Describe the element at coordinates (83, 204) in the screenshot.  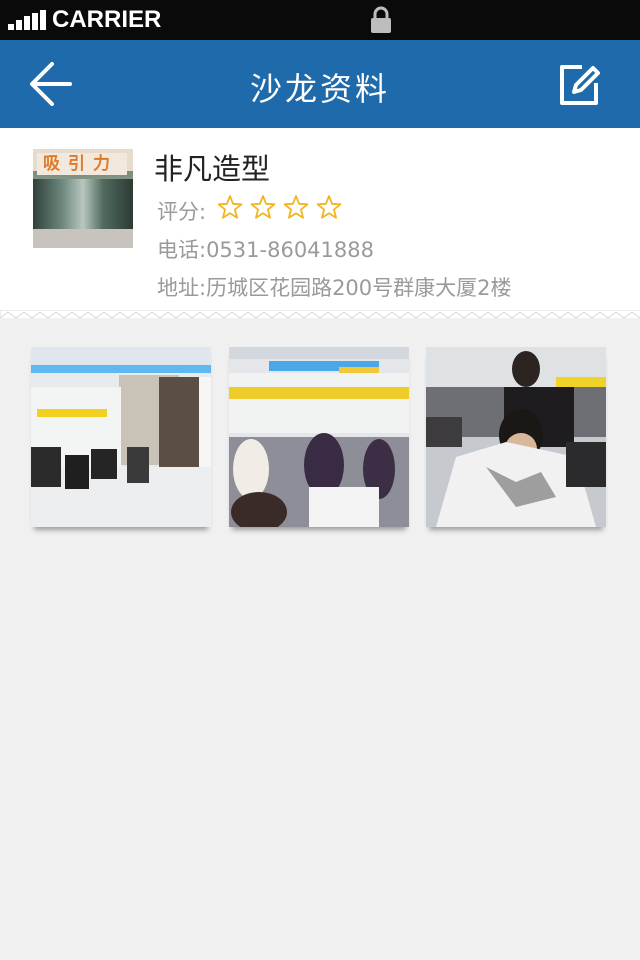
I see `thumbnail-storefront` at that location.